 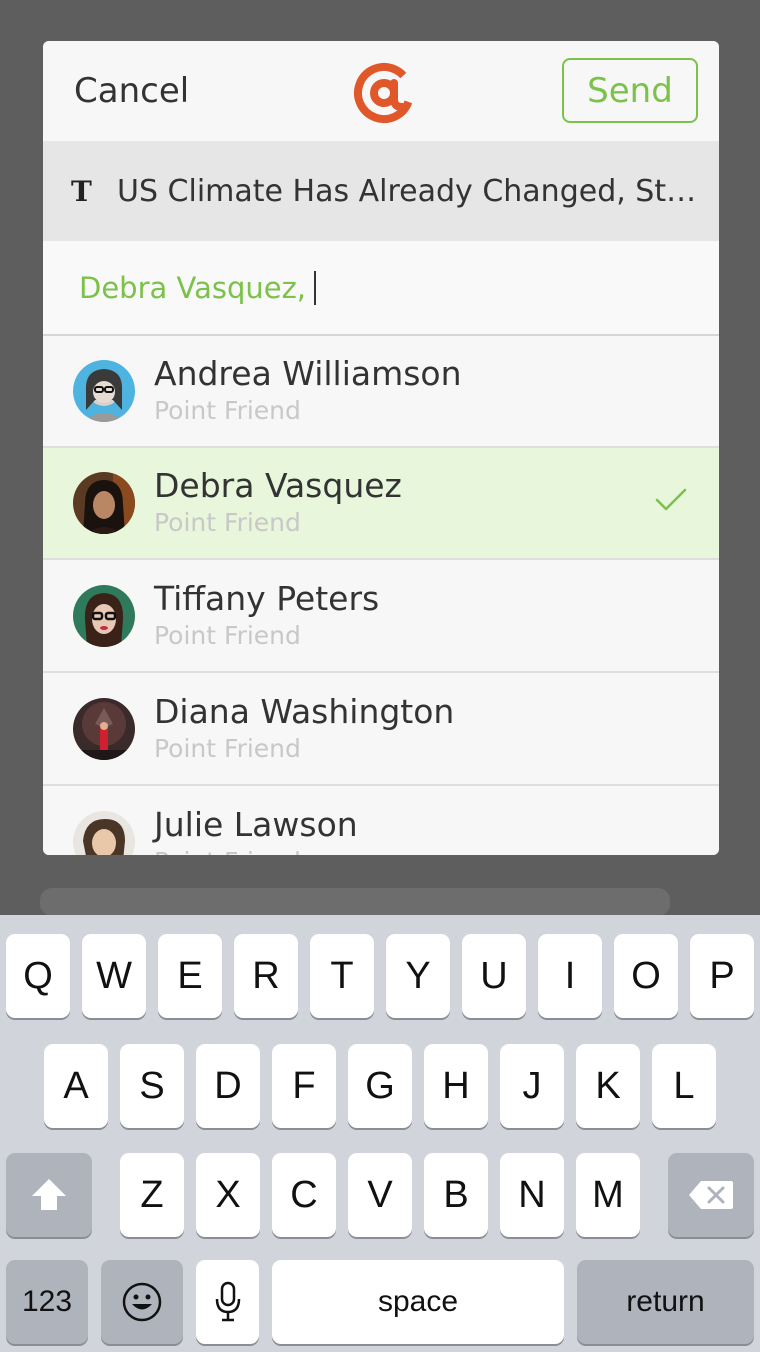 I want to click on key-i: I, so click(x=570, y=976).